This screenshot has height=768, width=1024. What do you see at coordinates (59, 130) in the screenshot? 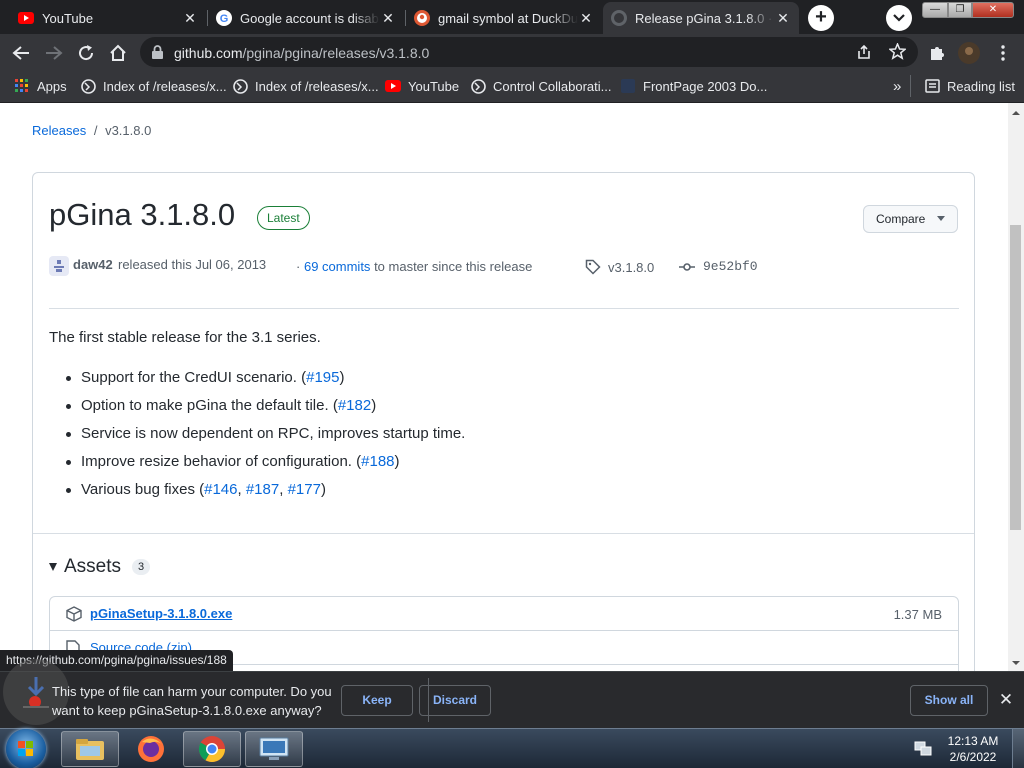
I see `breadcrumb-releases-link: Releases` at bounding box center [59, 130].